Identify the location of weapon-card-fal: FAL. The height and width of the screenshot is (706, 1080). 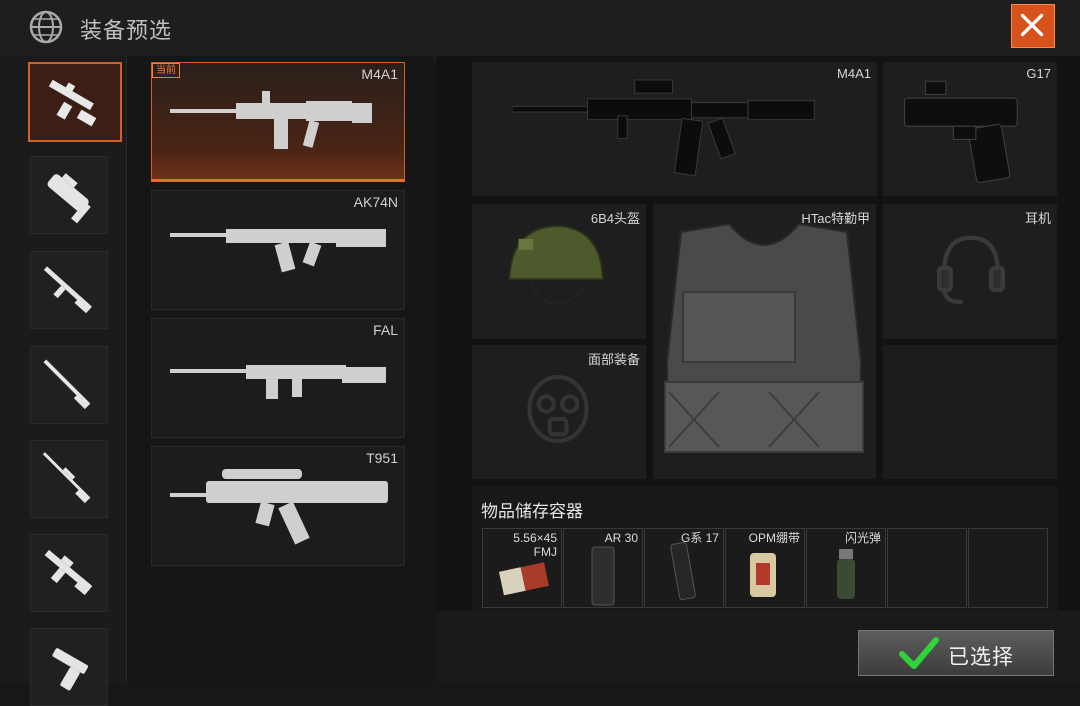
(278, 378).